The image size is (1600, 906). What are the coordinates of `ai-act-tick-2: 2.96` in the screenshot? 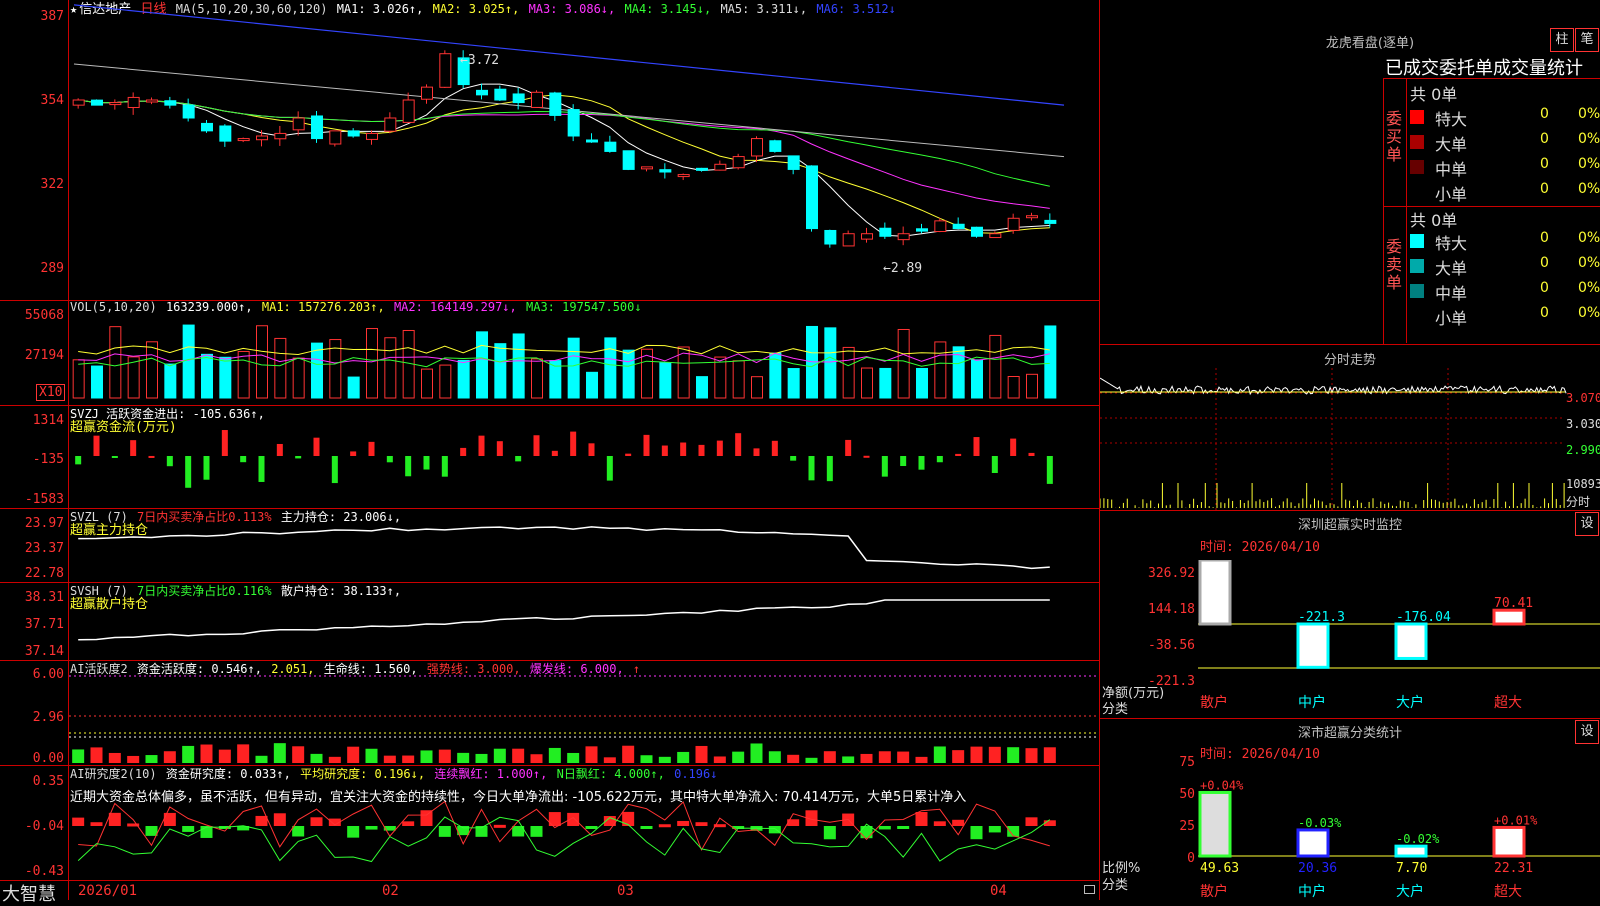 It's located at (48, 717).